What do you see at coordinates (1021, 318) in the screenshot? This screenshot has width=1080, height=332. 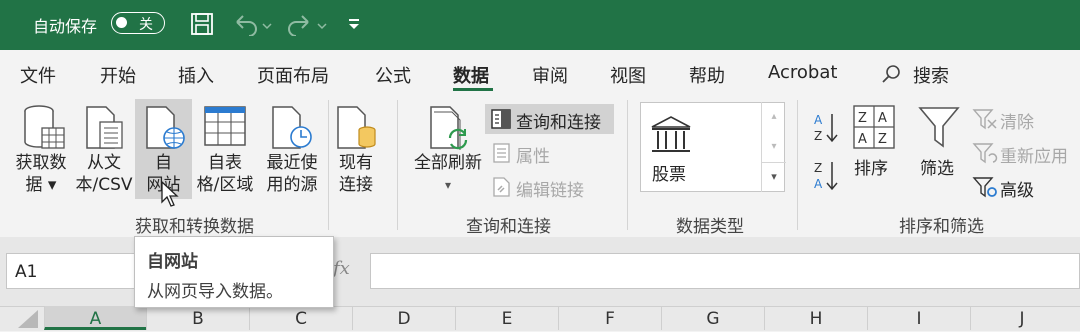 I see `column-header-j: J` at bounding box center [1021, 318].